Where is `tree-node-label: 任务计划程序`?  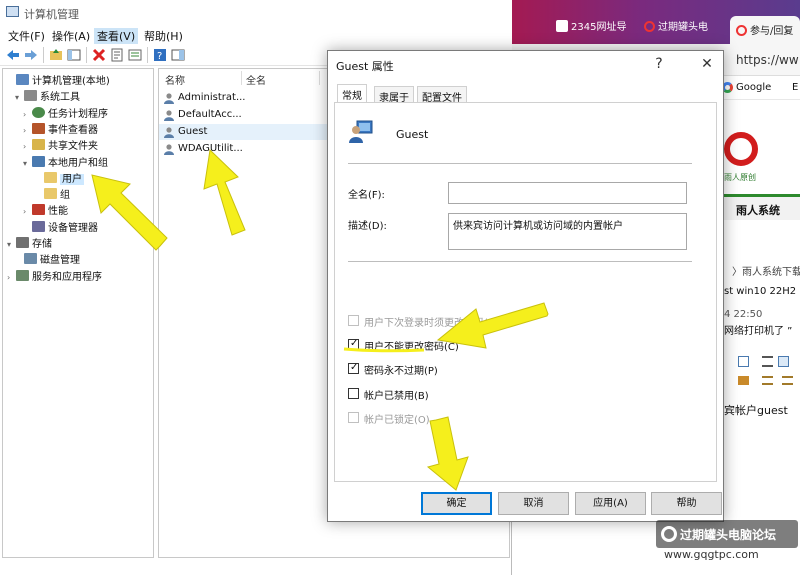
tree-node-label: 任务计划程序 is located at coordinates (78, 114).